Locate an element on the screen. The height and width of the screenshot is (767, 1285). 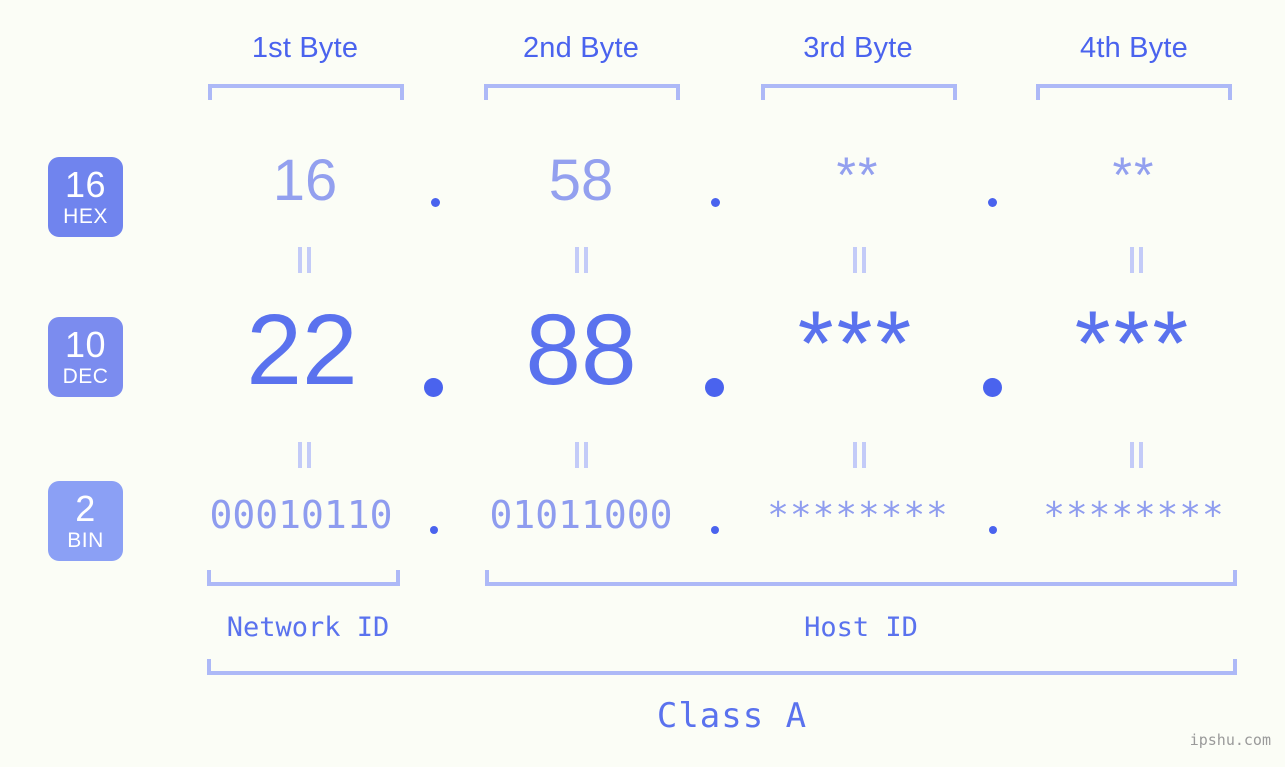
bin-byte-3: ******** is located at coordinates (858, 515).